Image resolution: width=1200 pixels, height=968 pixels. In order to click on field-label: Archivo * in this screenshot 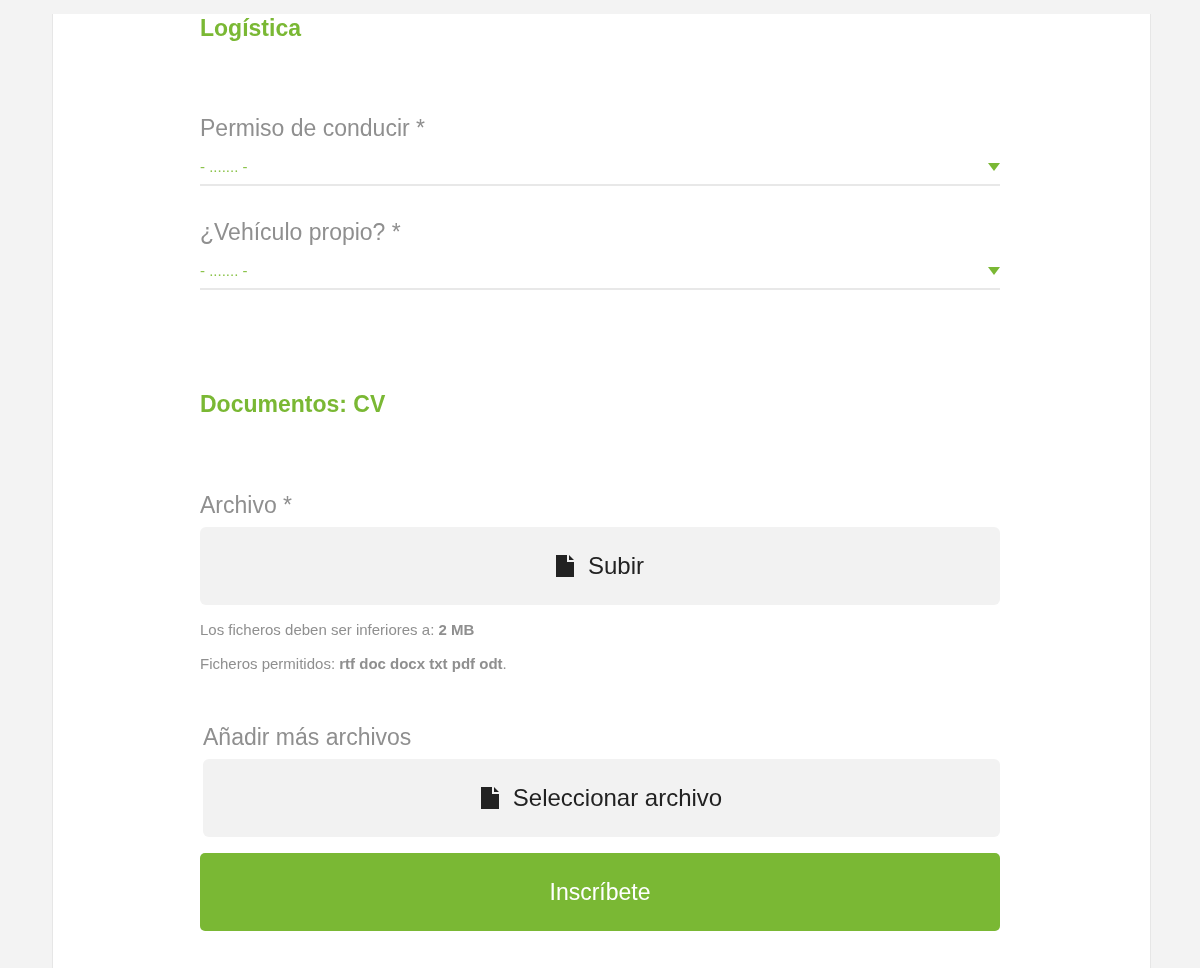, I will do `click(247, 505)`.